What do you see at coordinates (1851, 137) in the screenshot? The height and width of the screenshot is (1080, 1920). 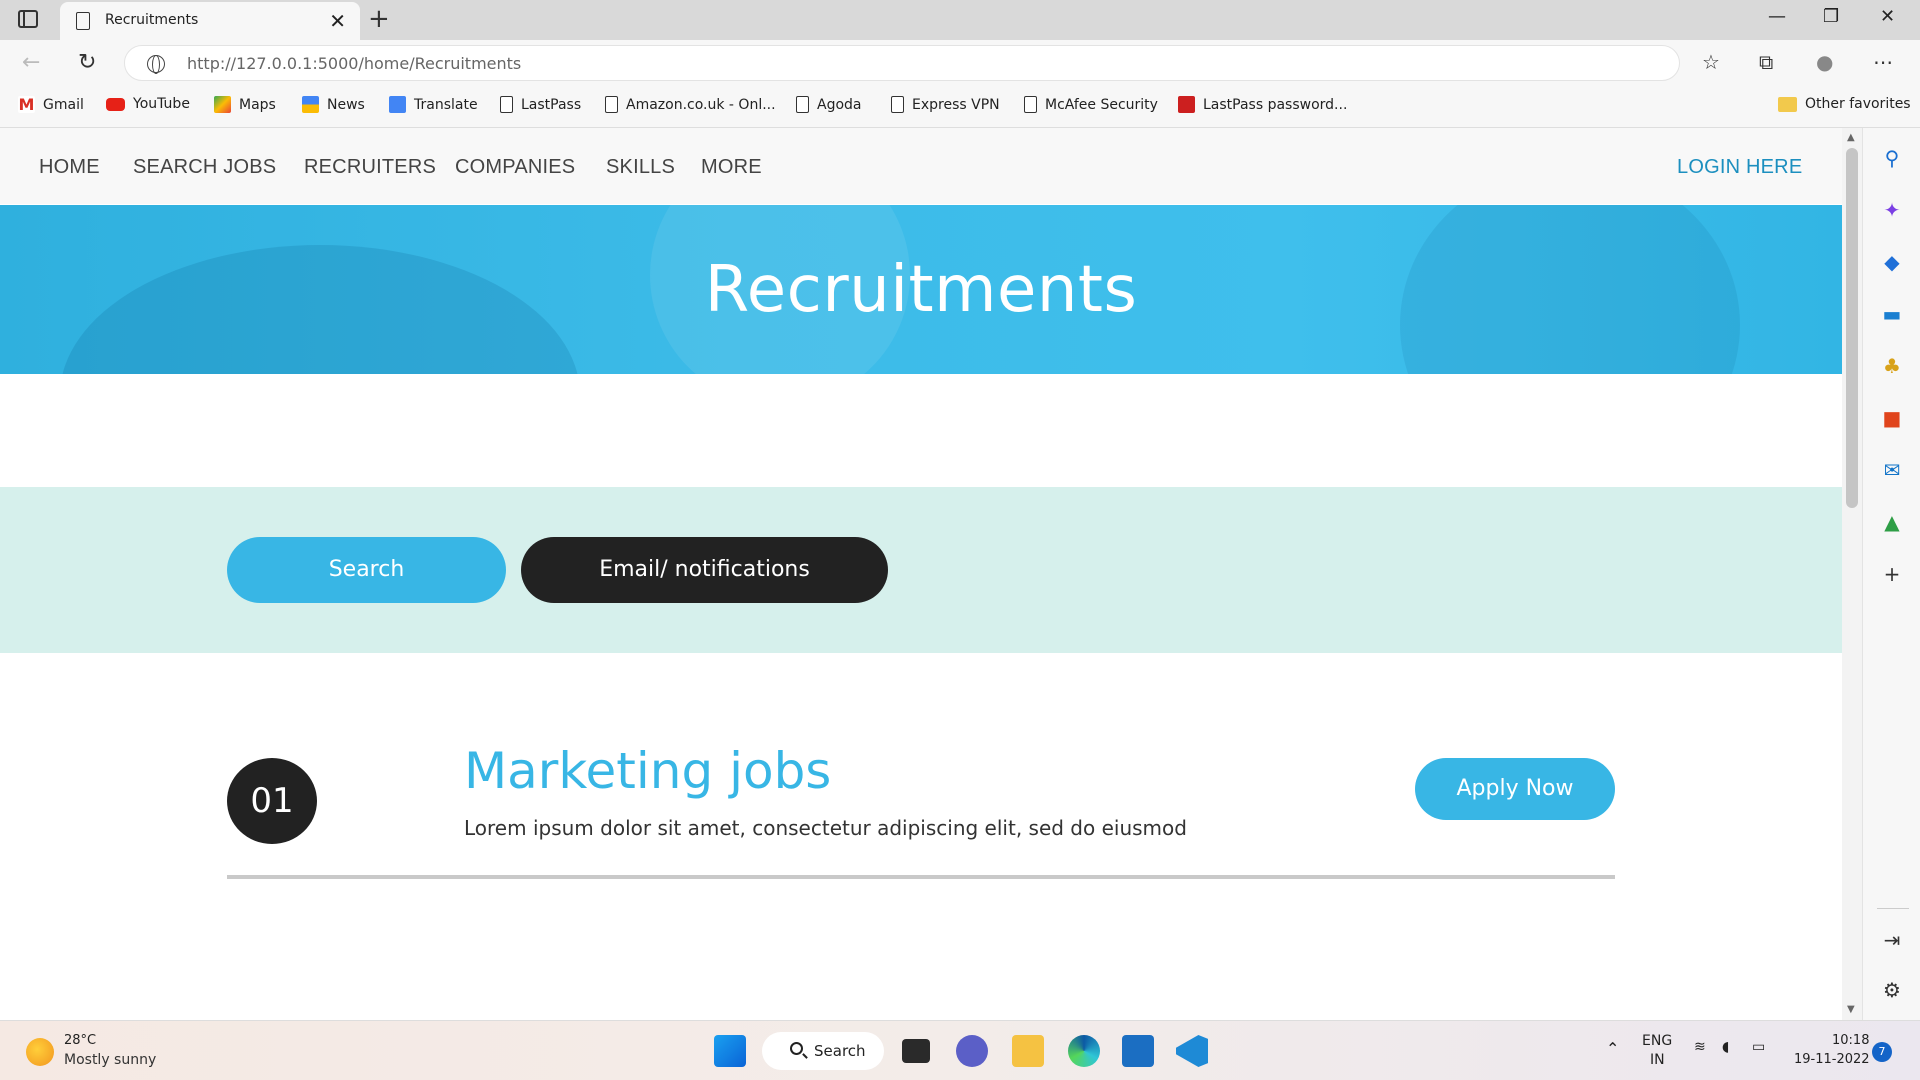 I see `scroll-up-icon: ▲` at bounding box center [1851, 137].